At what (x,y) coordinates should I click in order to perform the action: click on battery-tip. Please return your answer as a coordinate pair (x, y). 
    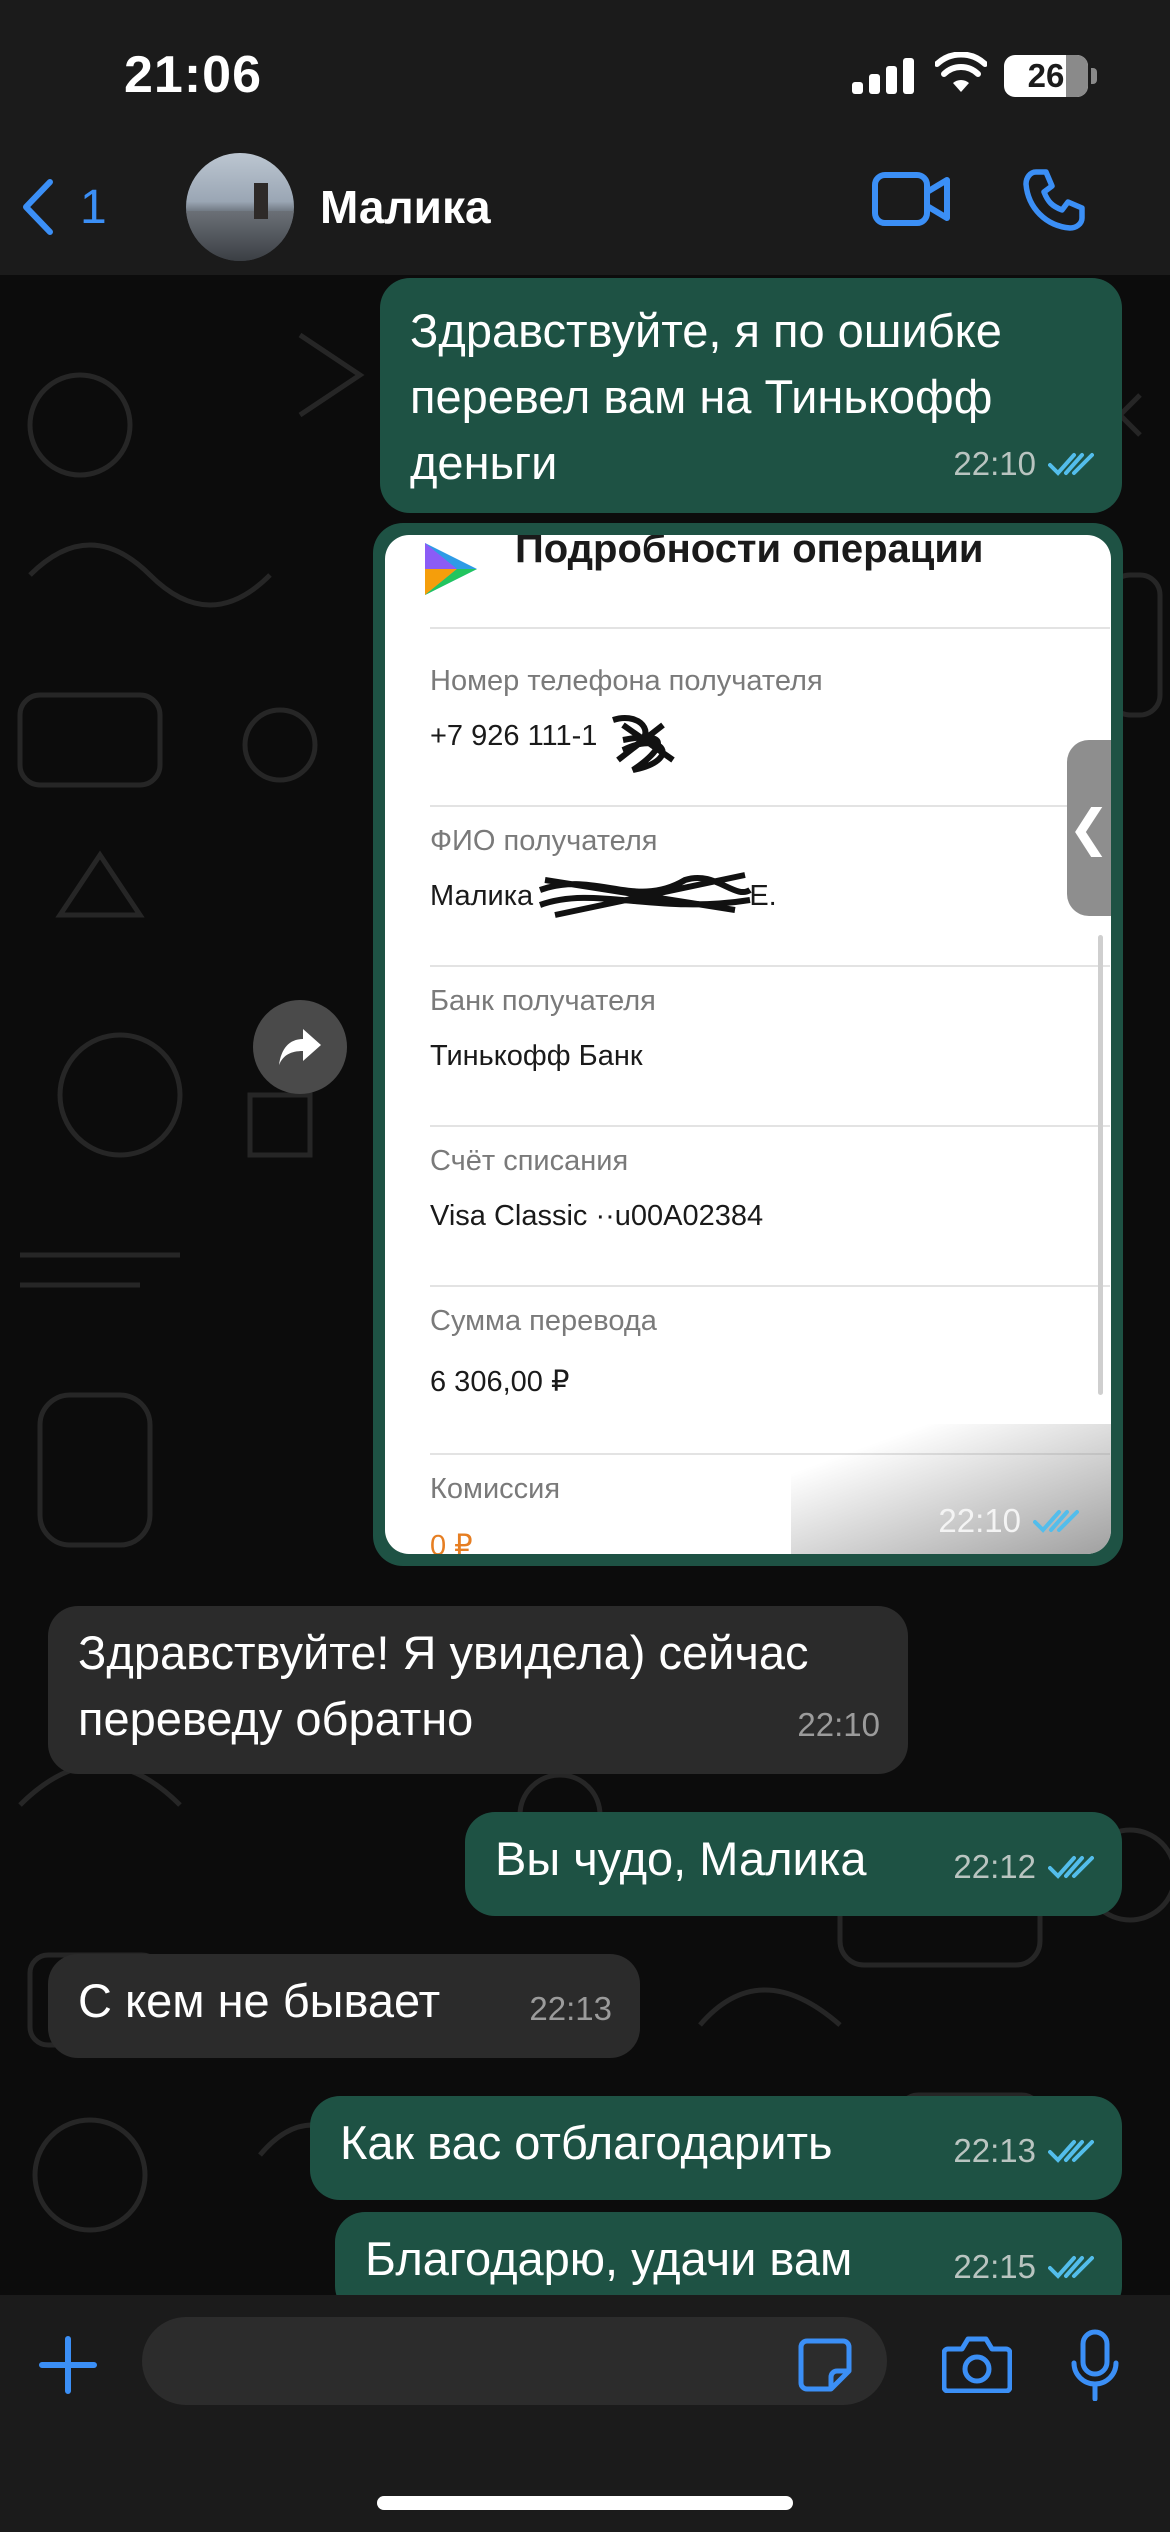
    Looking at the image, I should click on (1094, 76).